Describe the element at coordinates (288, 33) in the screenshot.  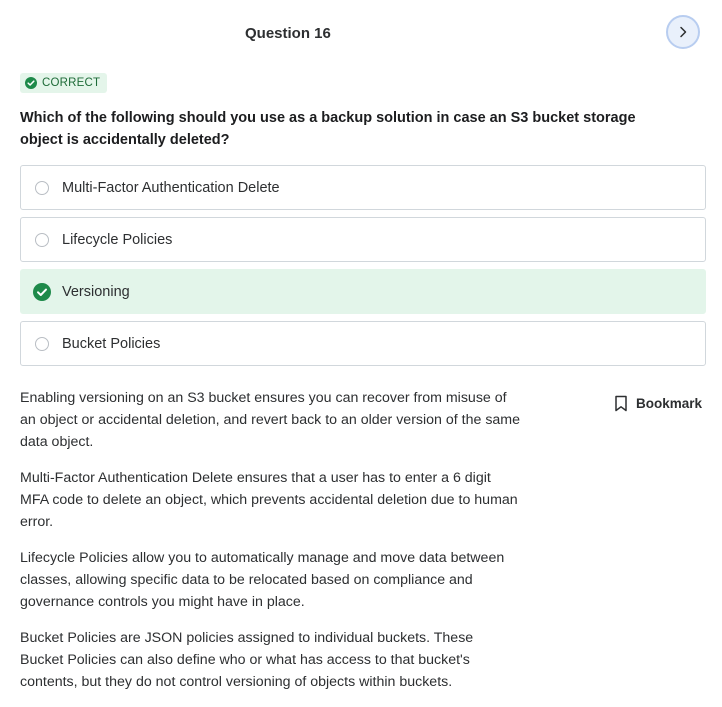
I see `question-title: Question 16` at that location.